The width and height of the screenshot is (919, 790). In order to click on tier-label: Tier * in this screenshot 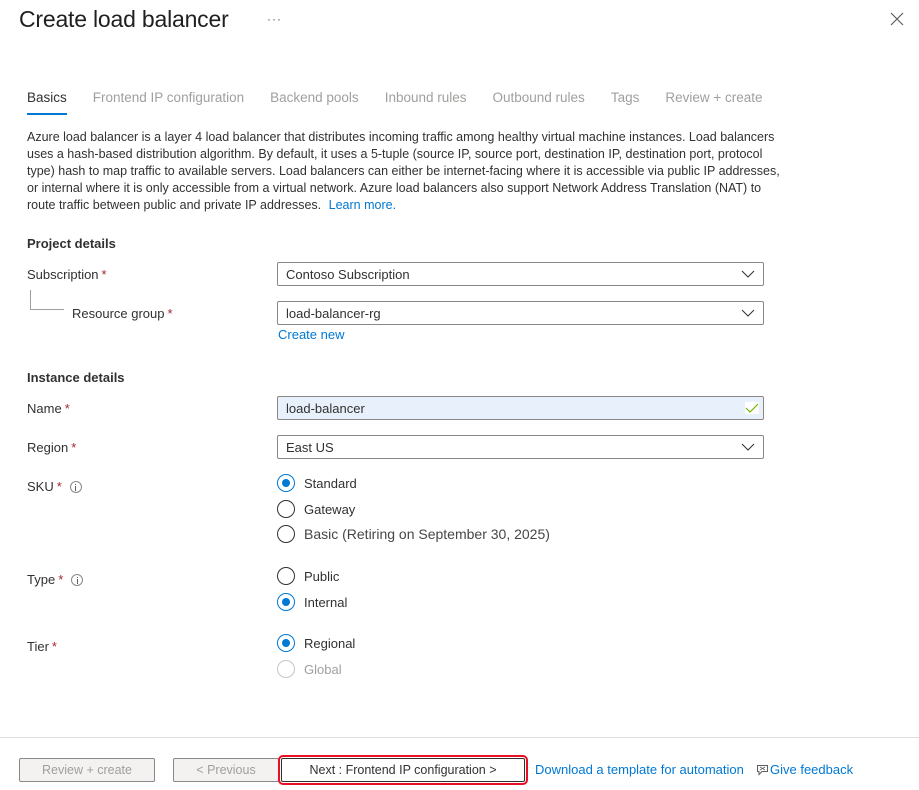, I will do `click(42, 646)`.